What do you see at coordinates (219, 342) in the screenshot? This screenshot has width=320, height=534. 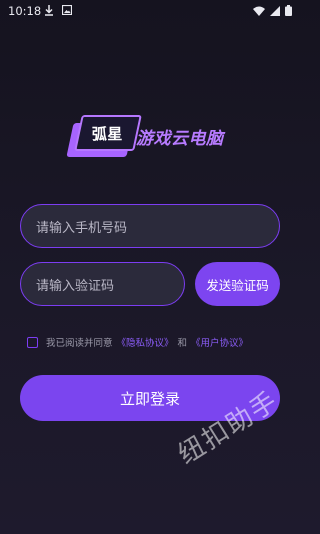 I see `user-agreement-link: 《用户协议》` at bounding box center [219, 342].